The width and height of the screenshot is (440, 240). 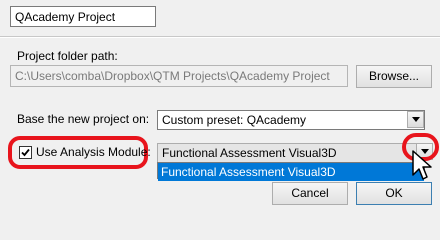 I want to click on analysis-module-select: Functional Assessment Visual3D, so click(x=291, y=153).